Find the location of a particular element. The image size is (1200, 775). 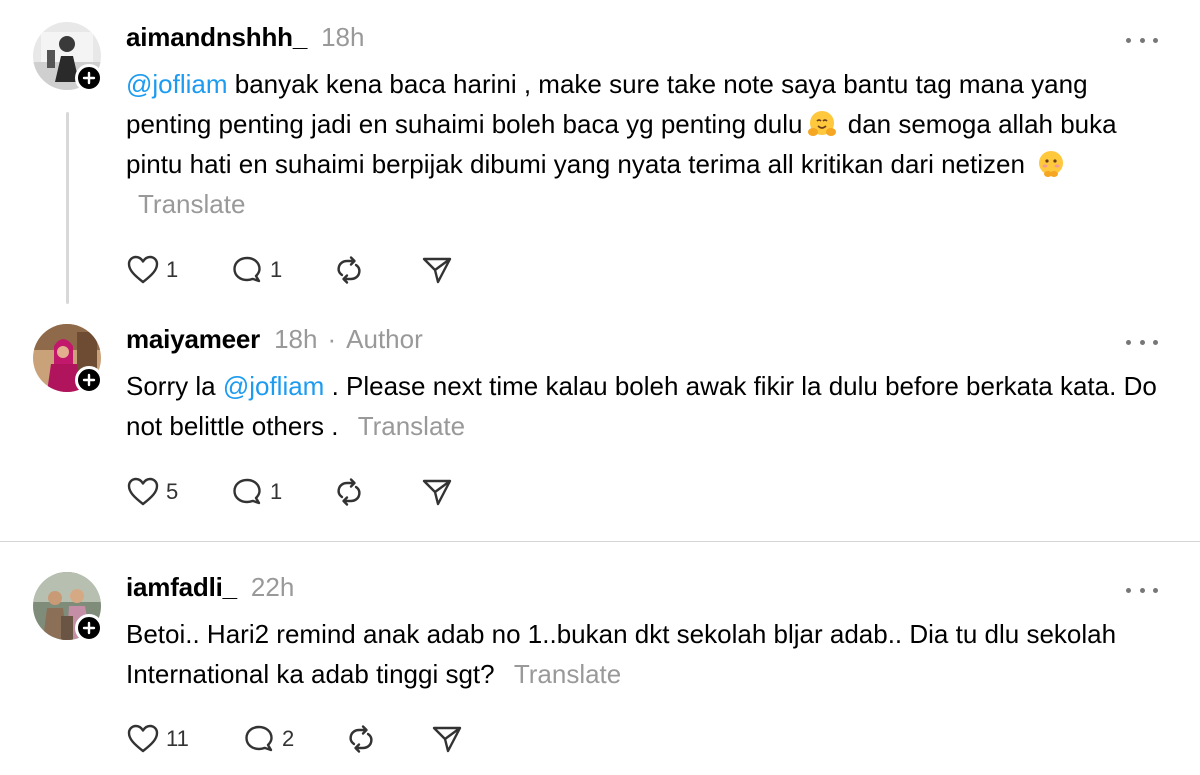

like-button: 1 is located at coordinates (178, 270).